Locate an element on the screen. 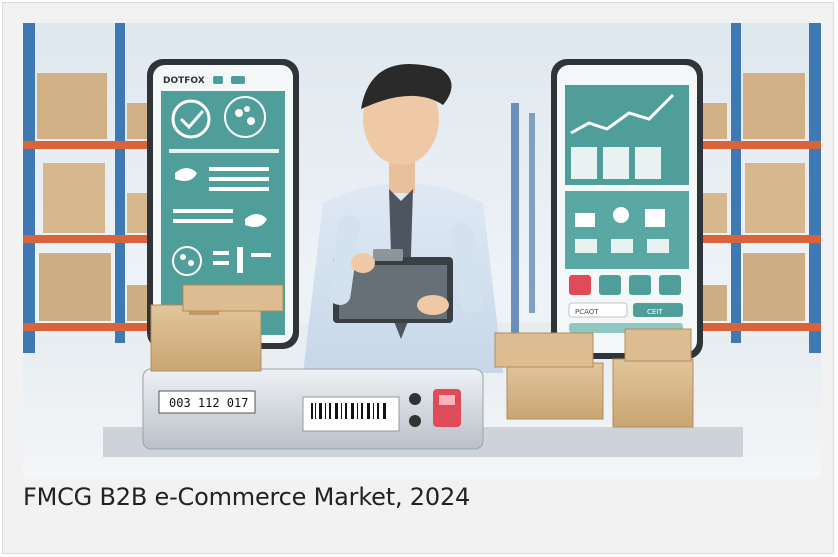 The width and height of the screenshot is (838, 557). scanner-display: 003 112 017 is located at coordinates (208, 403).